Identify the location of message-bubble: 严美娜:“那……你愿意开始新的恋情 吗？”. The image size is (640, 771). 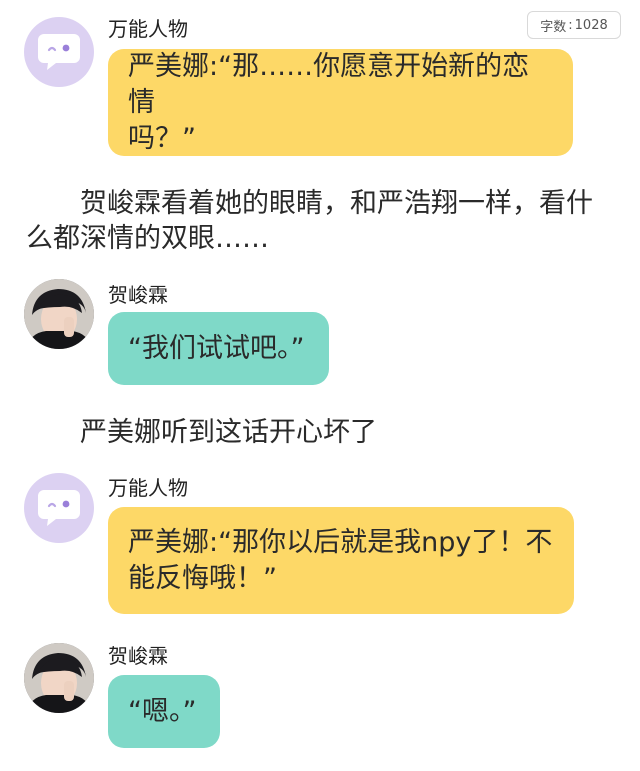
(340, 102).